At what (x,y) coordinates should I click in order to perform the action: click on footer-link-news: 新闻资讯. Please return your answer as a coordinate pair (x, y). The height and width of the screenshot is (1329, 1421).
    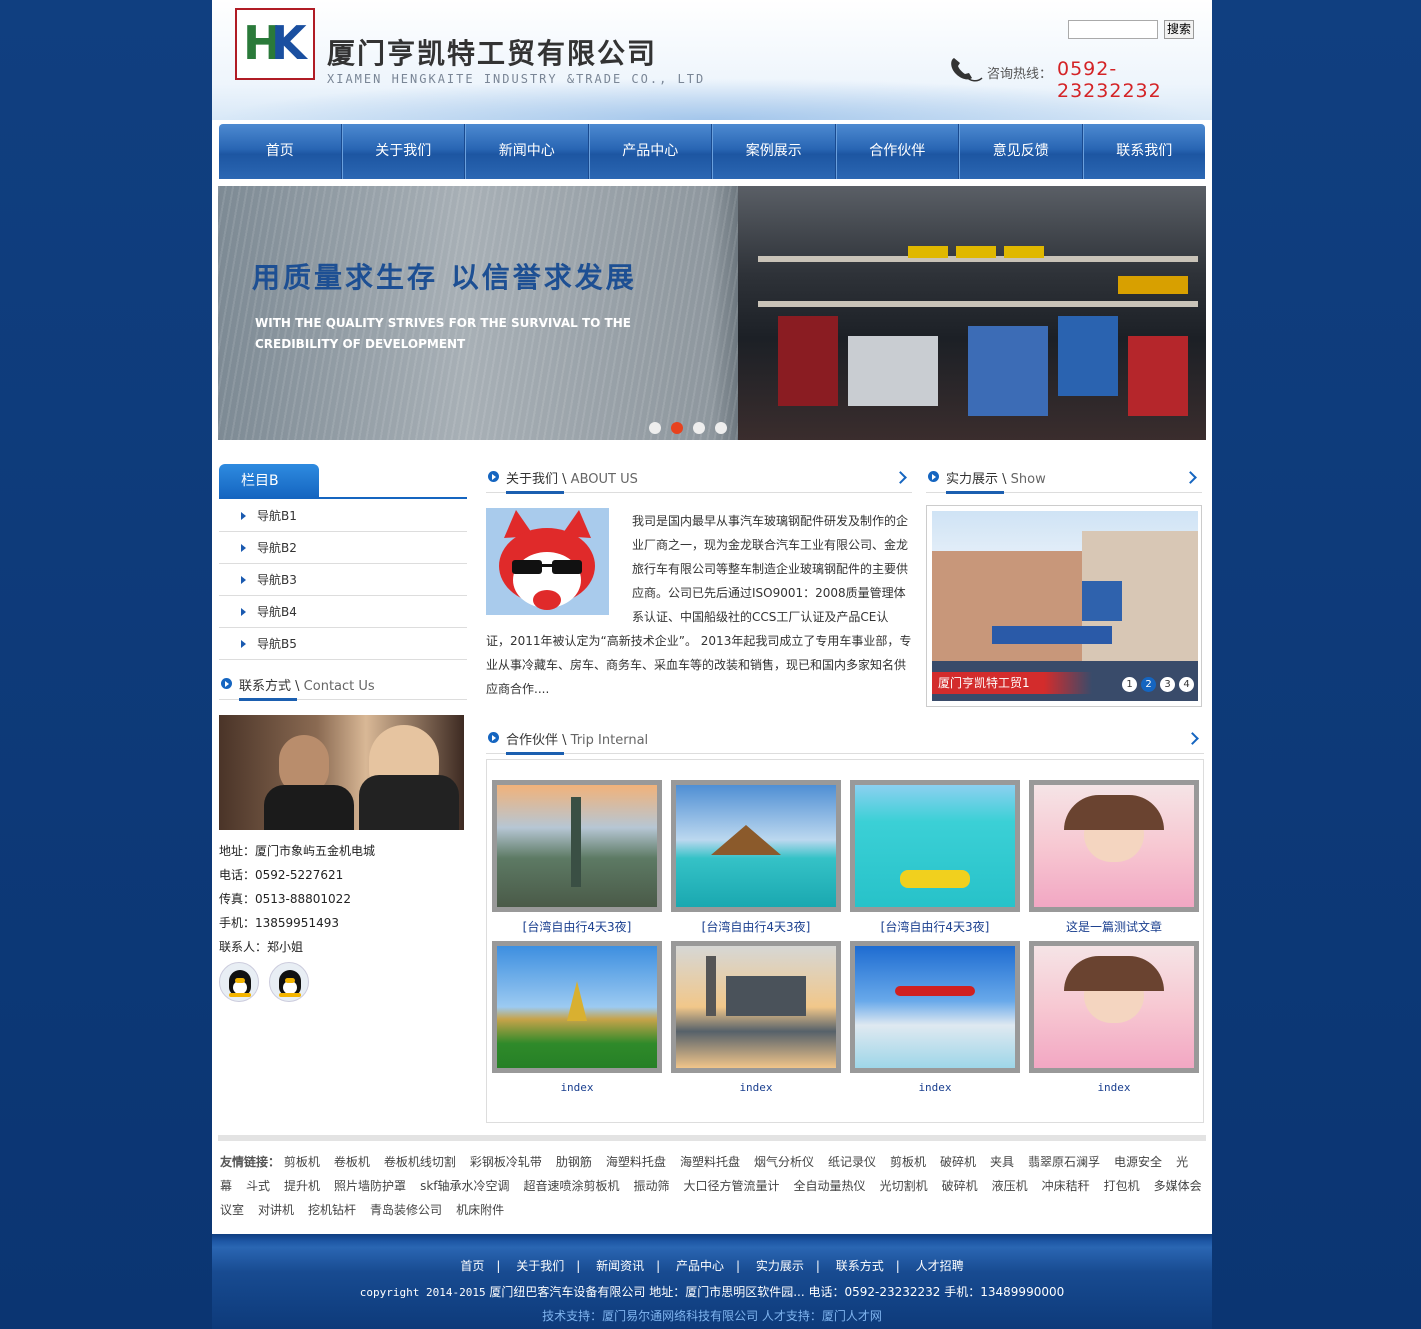
    Looking at the image, I should click on (620, 1266).